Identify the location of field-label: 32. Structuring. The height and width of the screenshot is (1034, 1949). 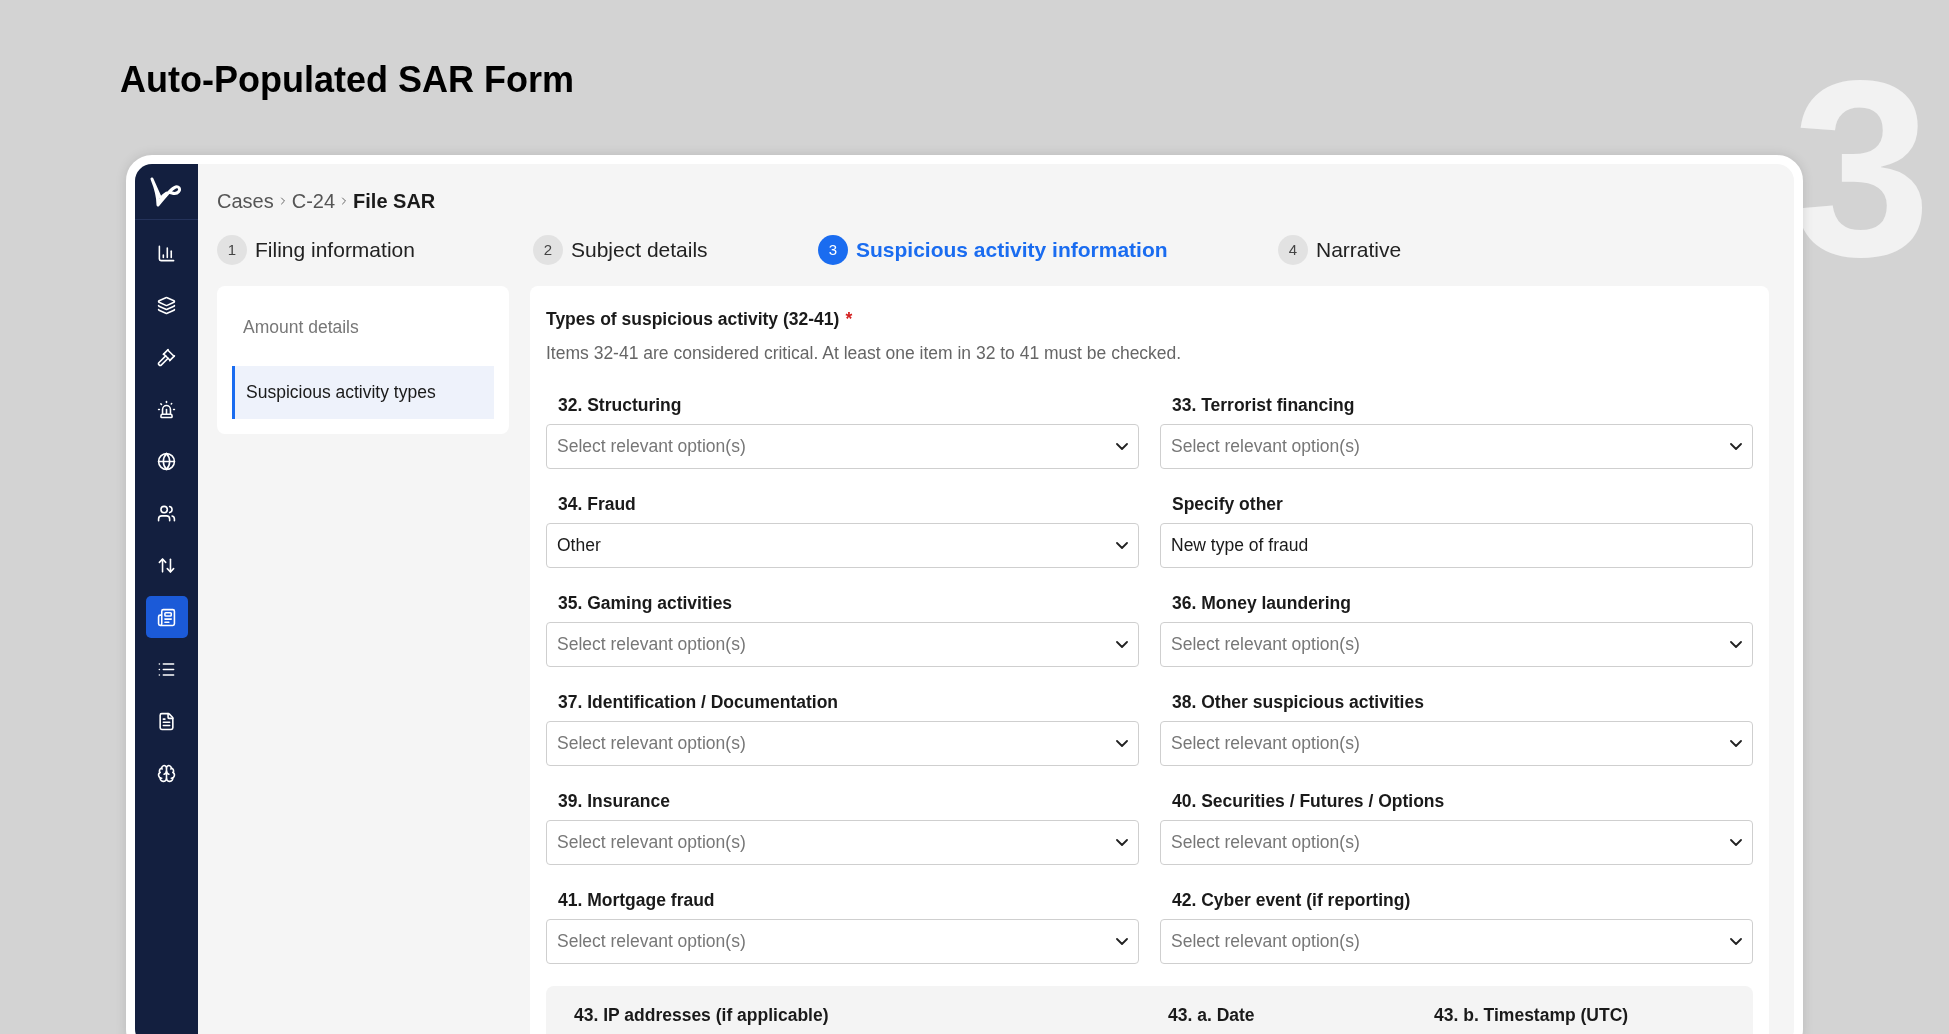
(620, 405).